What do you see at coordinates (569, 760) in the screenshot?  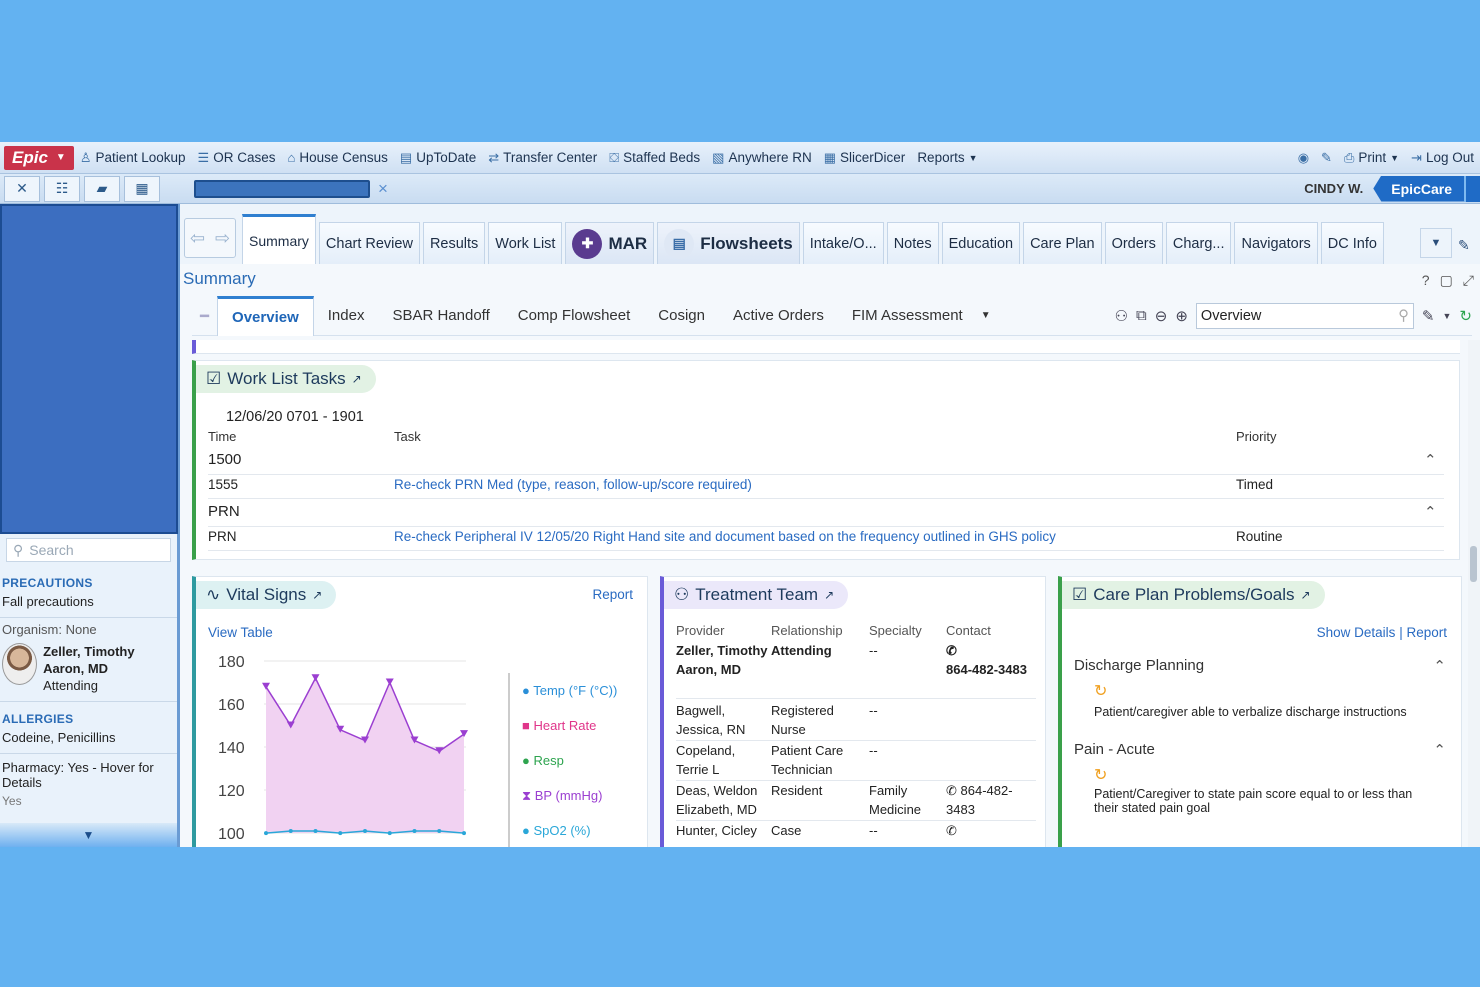 I see `legend-resp: ● Resp` at bounding box center [569, 760].